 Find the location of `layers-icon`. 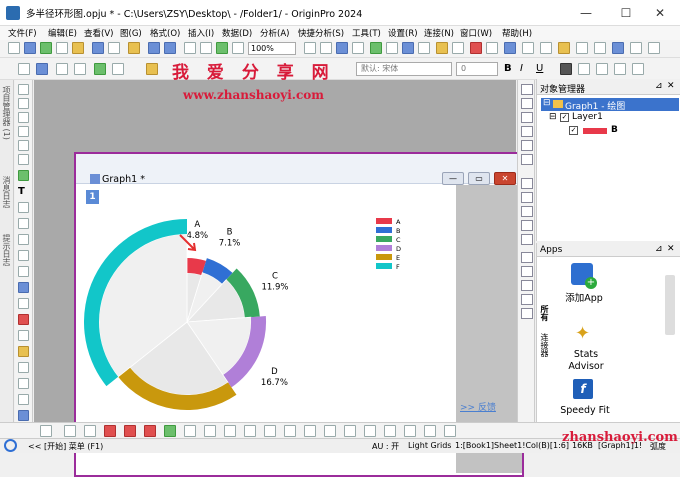

layers-icon is located at coordinates (492, 48).